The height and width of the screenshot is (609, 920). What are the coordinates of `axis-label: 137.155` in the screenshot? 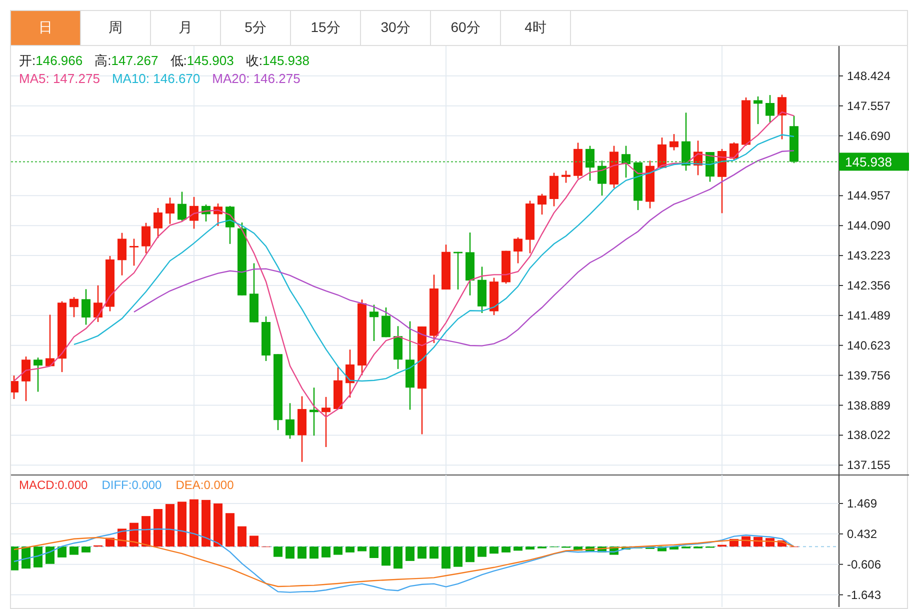 It's located at (868, 465).